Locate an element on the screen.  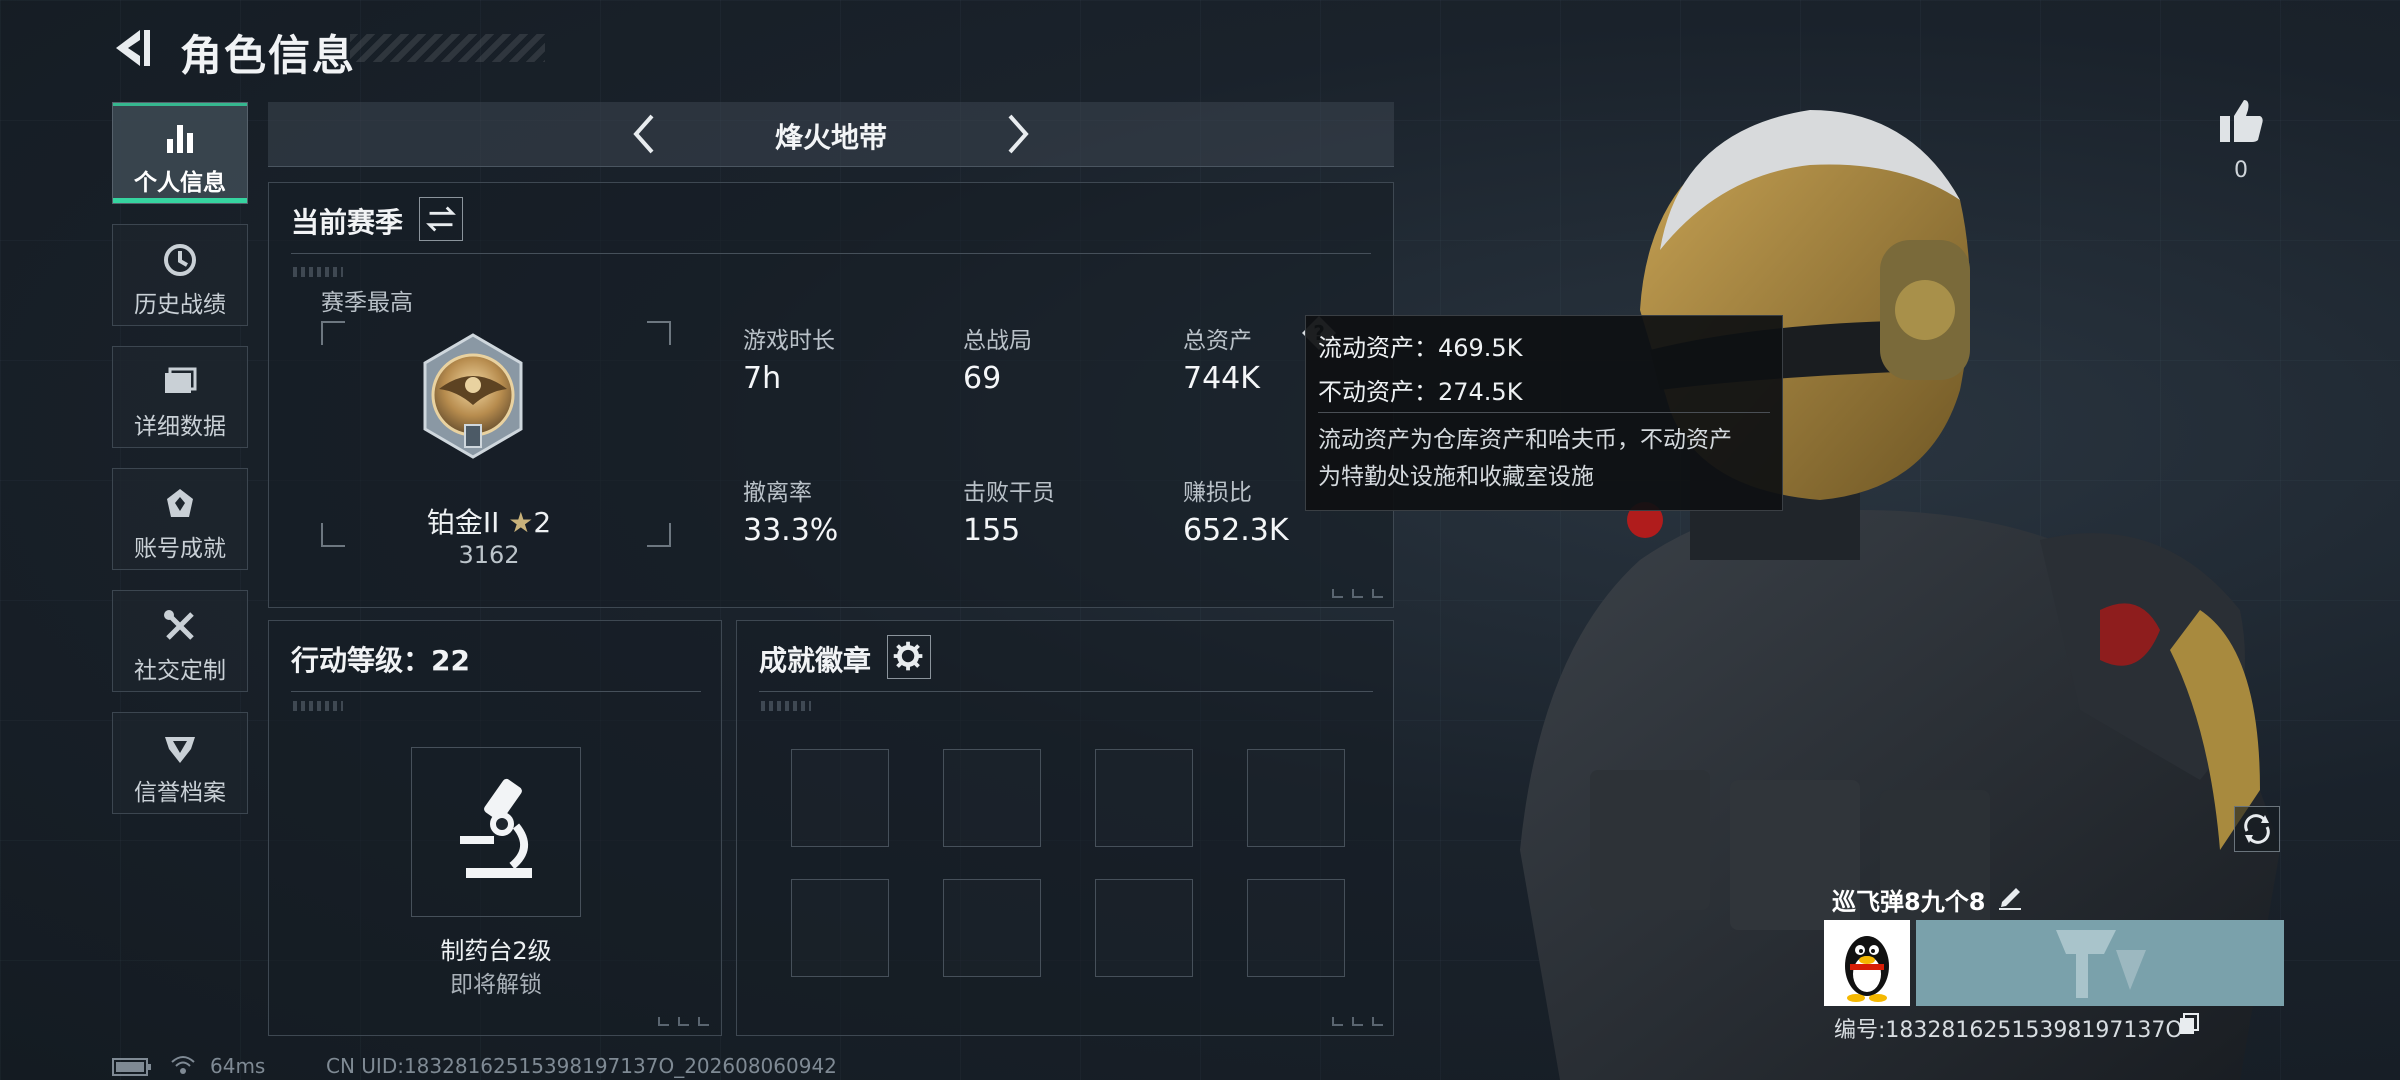
sidebar-item-reputation: 信誉档案 is located at coordinates (180, 763).